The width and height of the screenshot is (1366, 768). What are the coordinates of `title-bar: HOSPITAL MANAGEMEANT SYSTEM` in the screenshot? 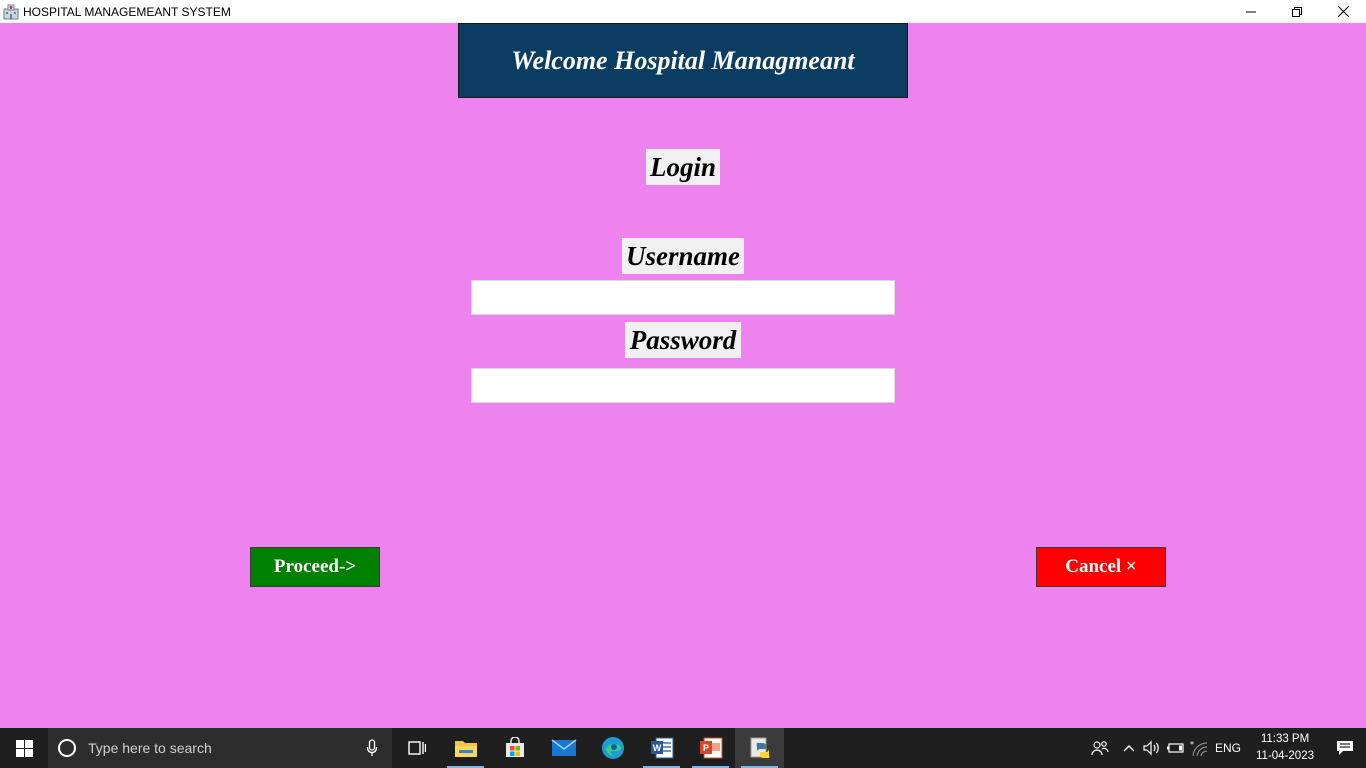 It's located at (683, 11).